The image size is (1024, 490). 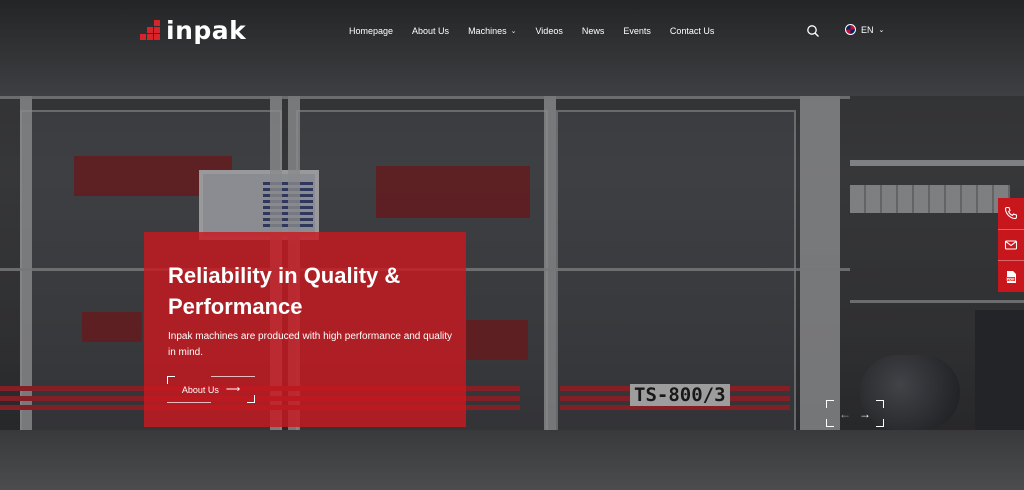 I want to click on arrow-left-icon: ←, so click(x=845, y=414).